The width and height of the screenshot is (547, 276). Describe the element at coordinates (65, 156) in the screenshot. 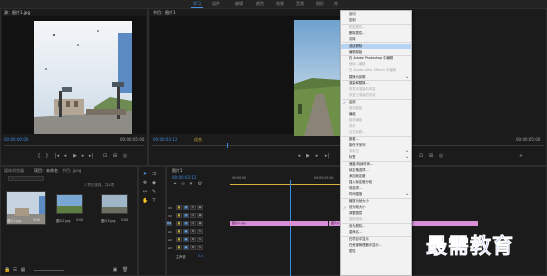

I see `step-back-icon: ◂` at that location.